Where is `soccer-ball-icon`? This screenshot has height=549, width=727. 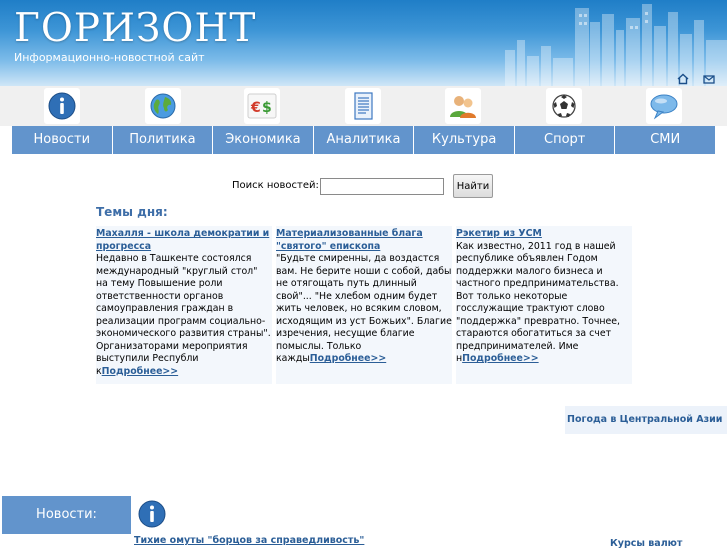
soccer-ball-icon is located at coordinates (564, 106).